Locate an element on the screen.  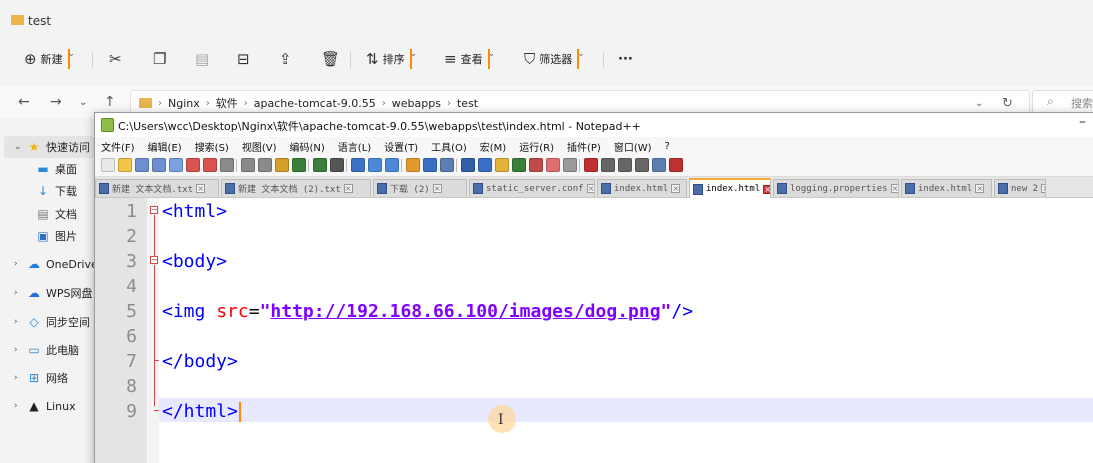
minimize-button: – is located at coordinates (1082, 122).